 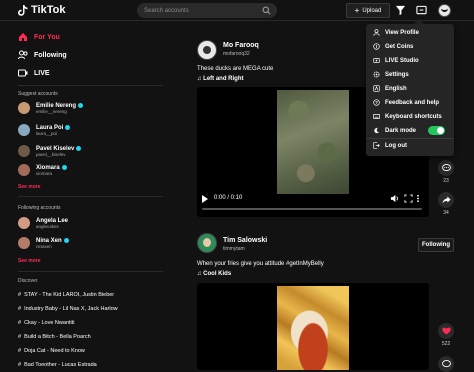 I want to click on fullscreen-icon, so click(x=408, y=198).